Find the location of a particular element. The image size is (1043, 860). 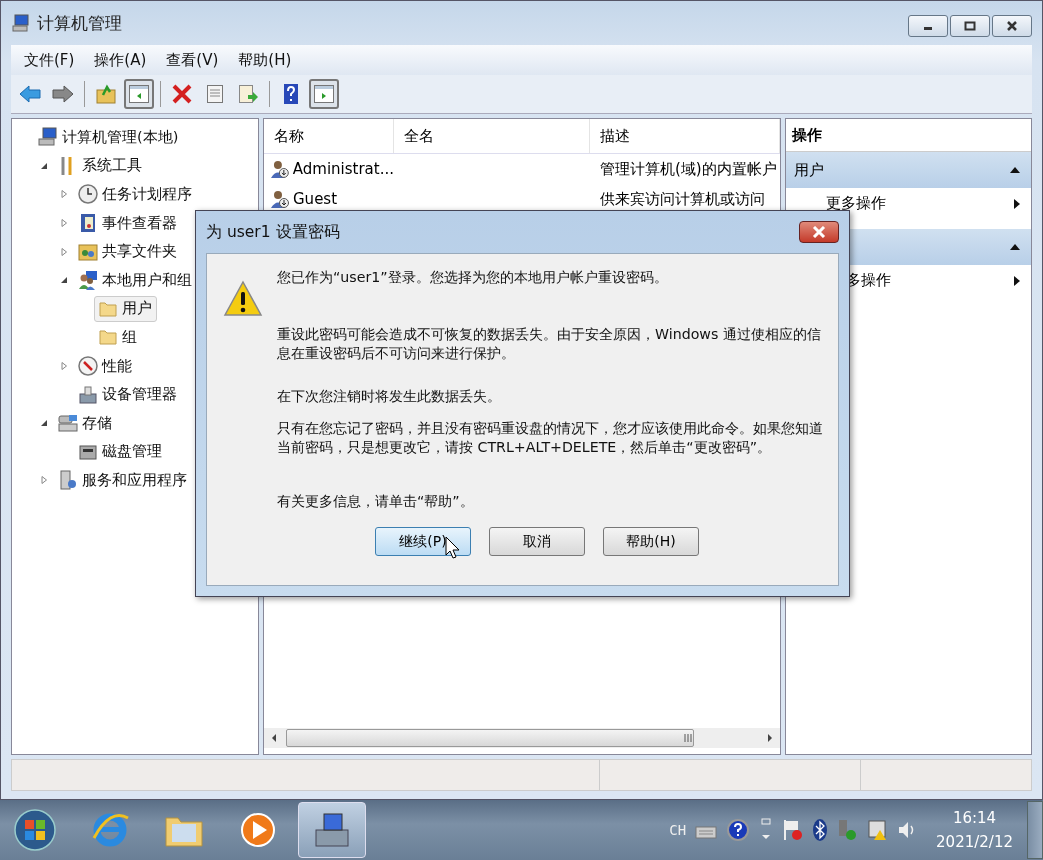

flag-icon is located at coordinates (793, 830).